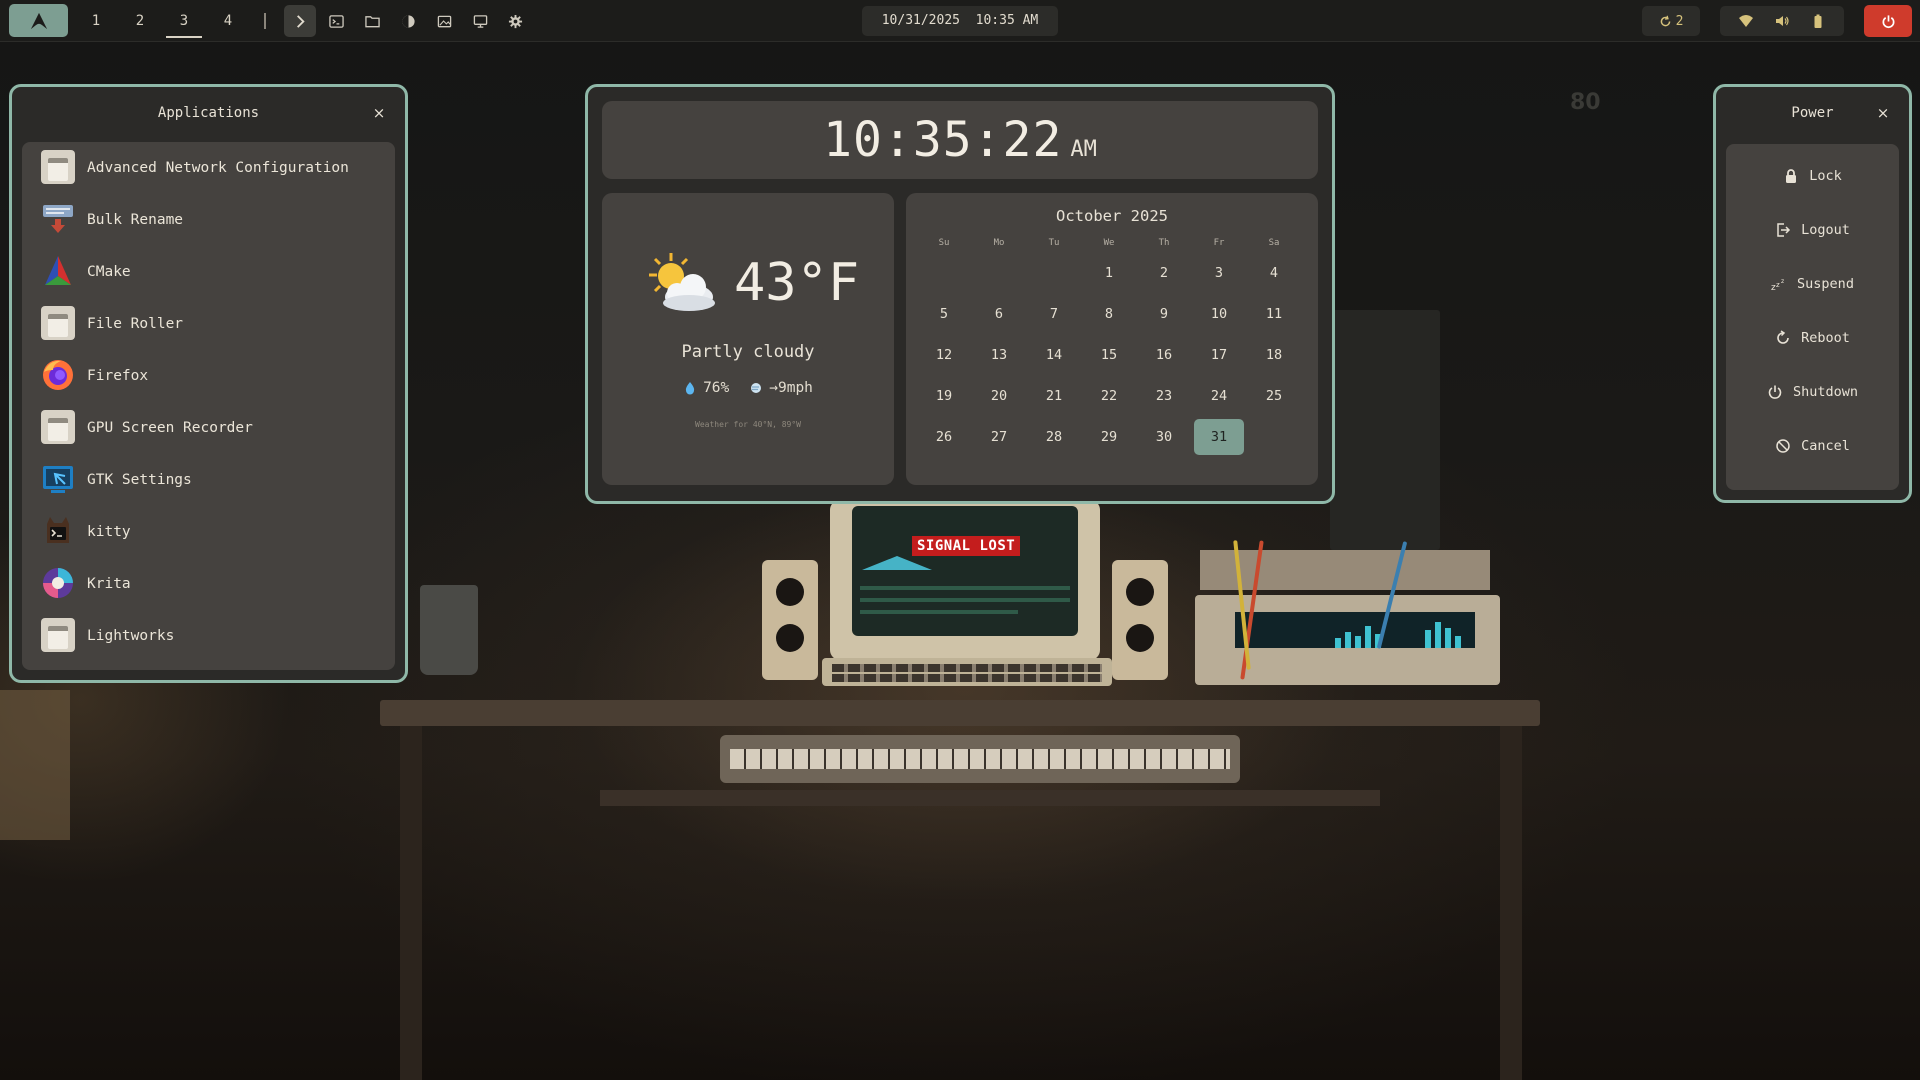 This screenshot has width=1920, height=1080. What do you see at coordinates (1274, 396) in the screenshot?
I see `calendar-day: 25` at bounding box center [1274, 396].